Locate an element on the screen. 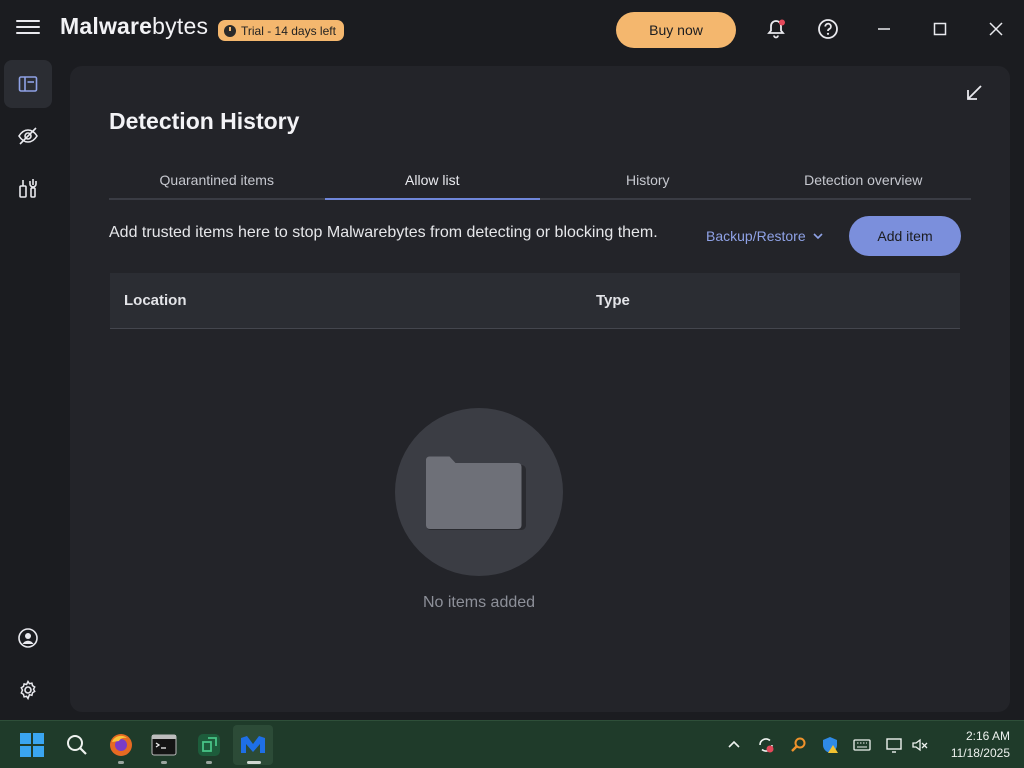 Image resolution: width=1024 pixels, height=768 pixels. column-header-location: Location is located at coordinates (155, 300).